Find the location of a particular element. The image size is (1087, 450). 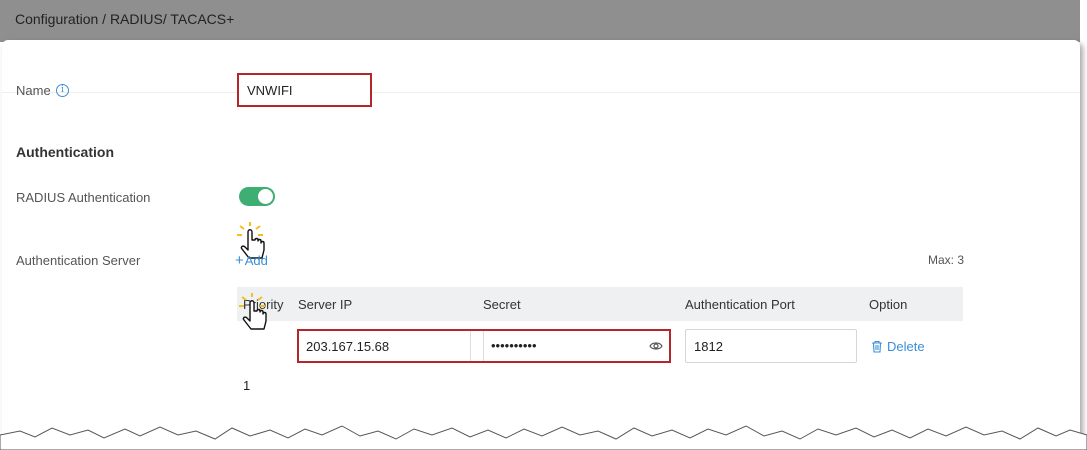

auth-server-label: Authentication Server is located at coordinates (78, 260).